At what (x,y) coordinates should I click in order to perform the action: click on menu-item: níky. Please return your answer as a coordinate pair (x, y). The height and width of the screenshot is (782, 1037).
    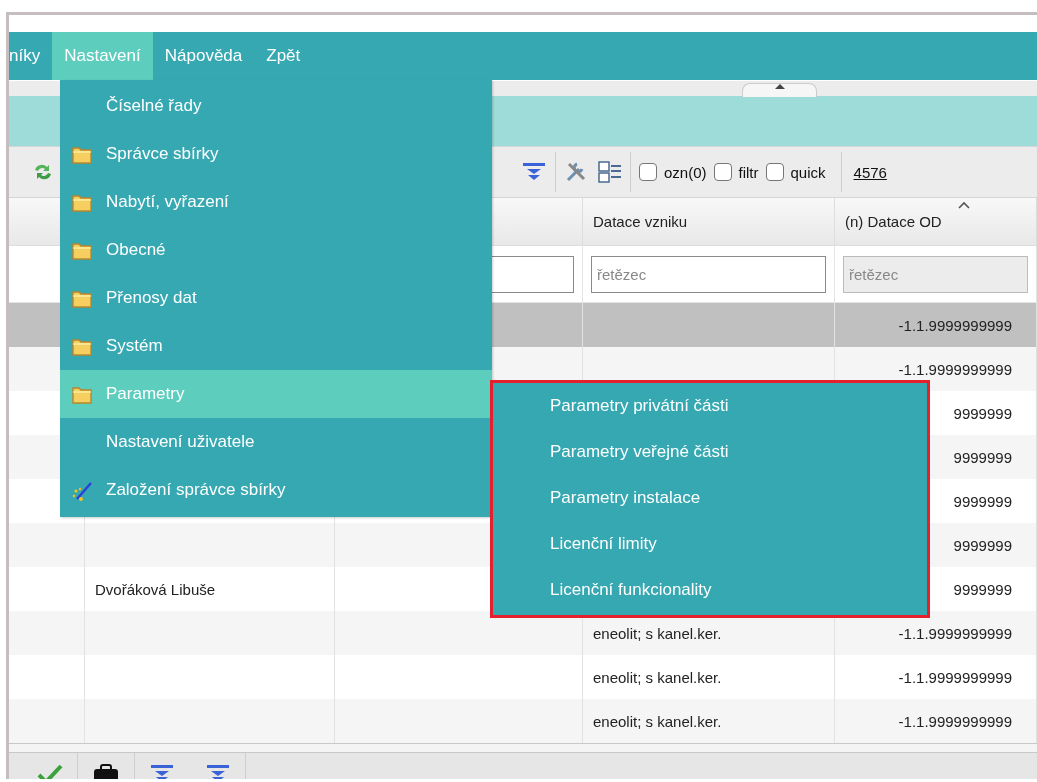
    Looking at the image, I should click on (31, 56).